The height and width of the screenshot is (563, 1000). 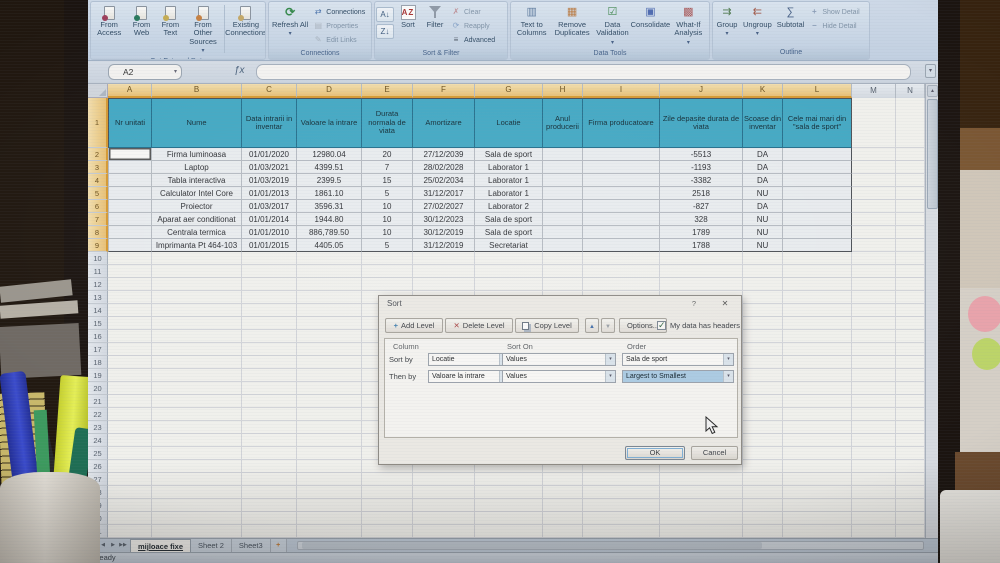 I want to click on hide-detail-button: − Hide Detail, so click(x=834, y=26).